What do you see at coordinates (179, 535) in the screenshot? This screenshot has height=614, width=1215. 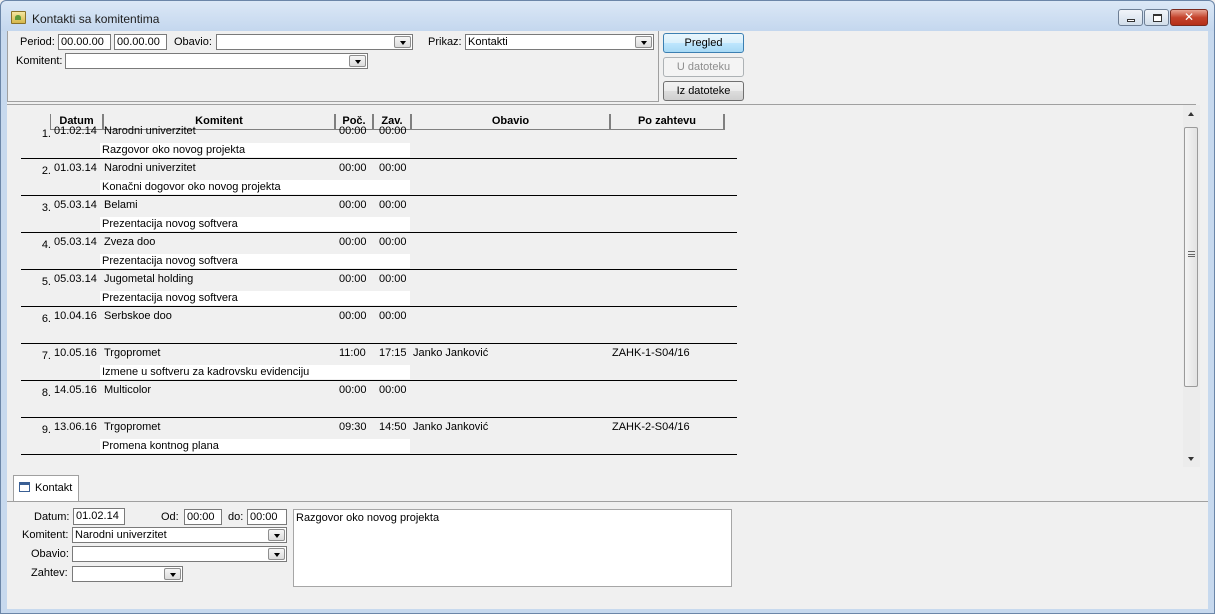 I see `detail-komitent-select: Narodni univerzitet` at bounding box center [179, 535].